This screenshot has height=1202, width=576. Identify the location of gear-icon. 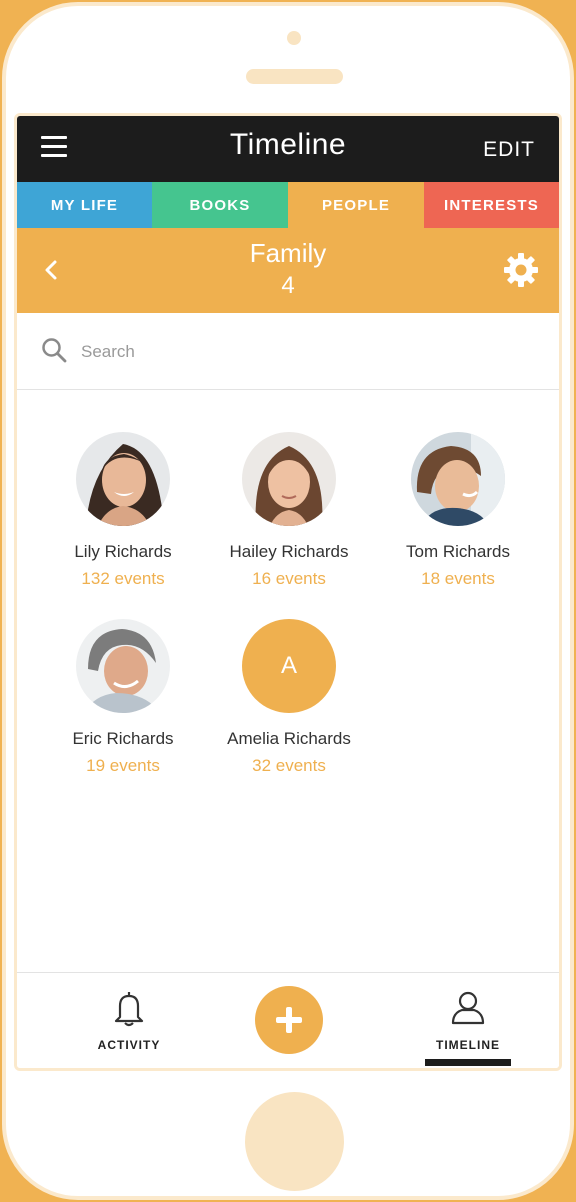
(521, 270).